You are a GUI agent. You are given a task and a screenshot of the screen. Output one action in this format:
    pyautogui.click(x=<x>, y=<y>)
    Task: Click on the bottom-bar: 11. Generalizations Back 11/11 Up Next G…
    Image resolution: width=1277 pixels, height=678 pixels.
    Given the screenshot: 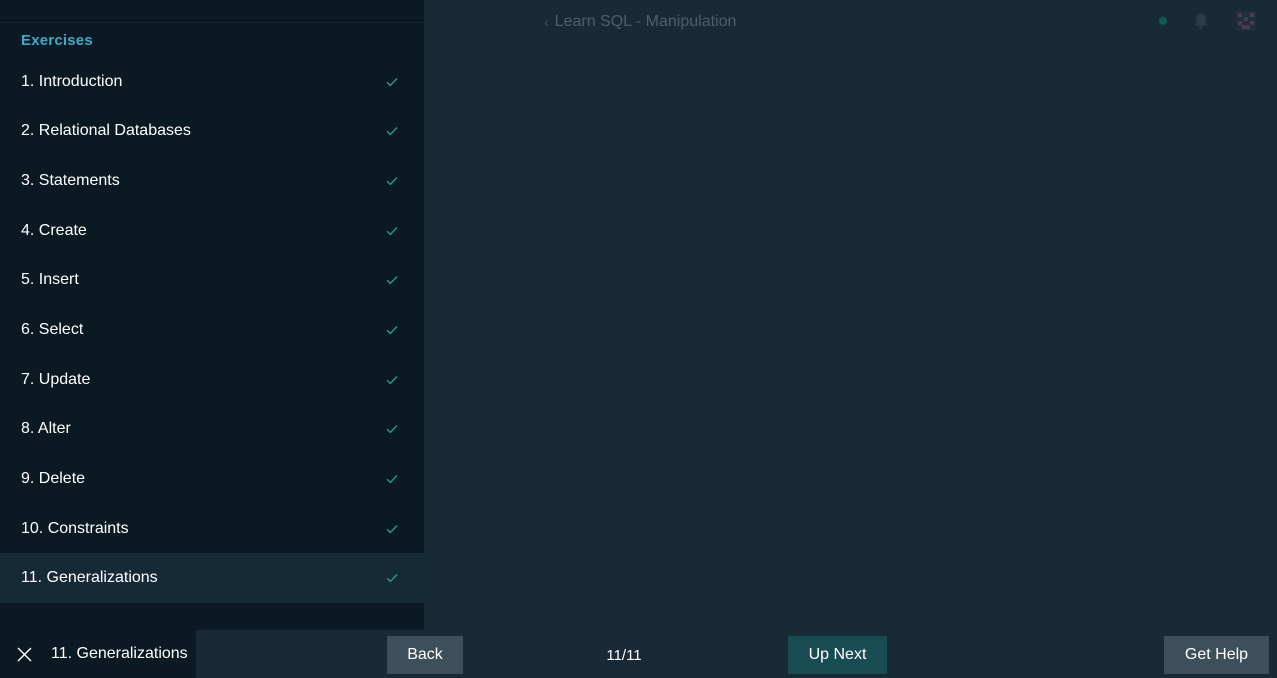 What is the action you would take?
    pyautogui.click(x=638, y=654)
    